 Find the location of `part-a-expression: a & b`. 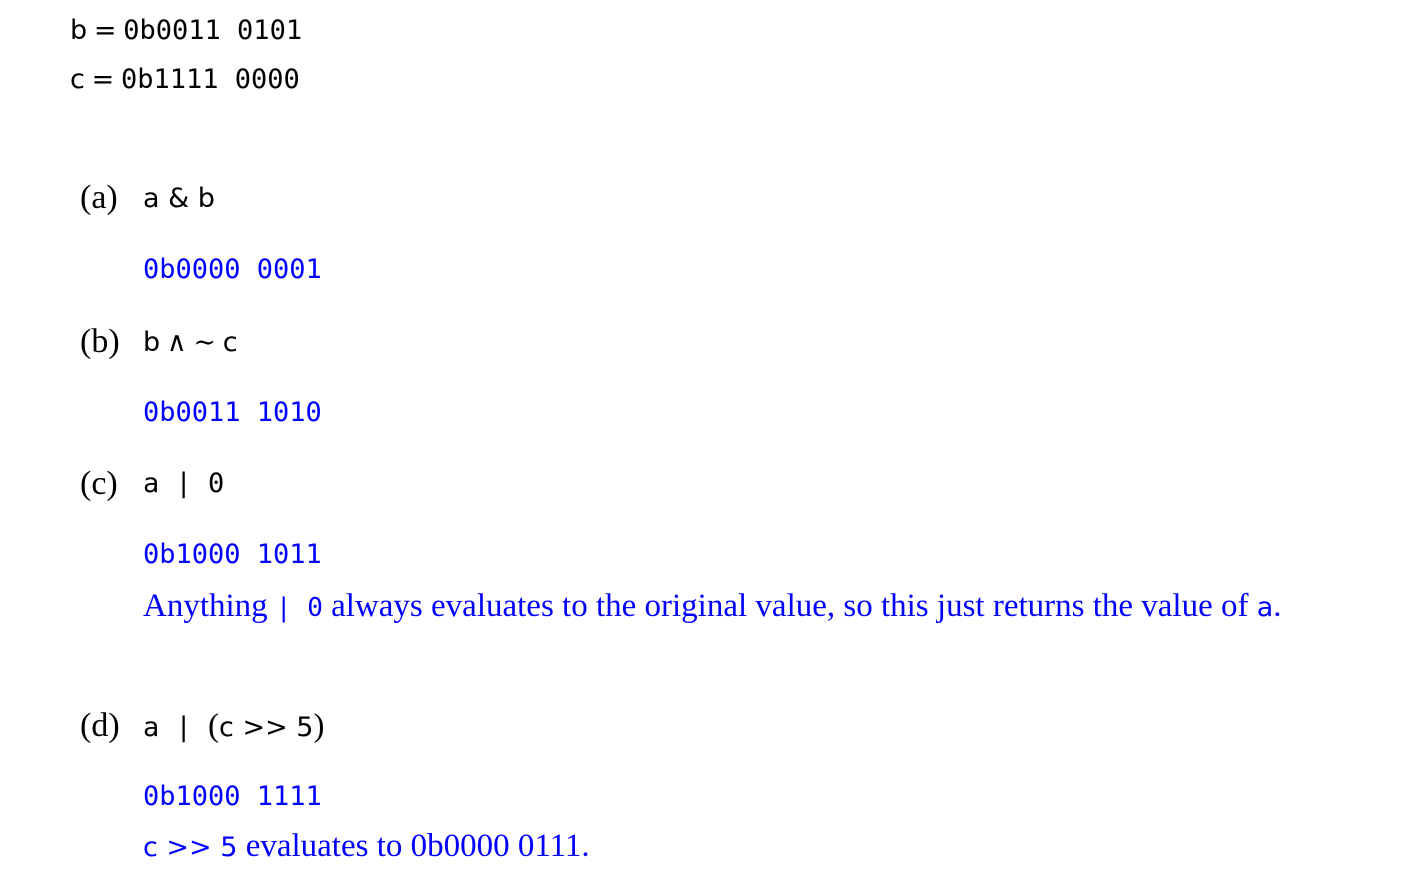

part-a-expression: a & b is located at coordinates (179, 198).